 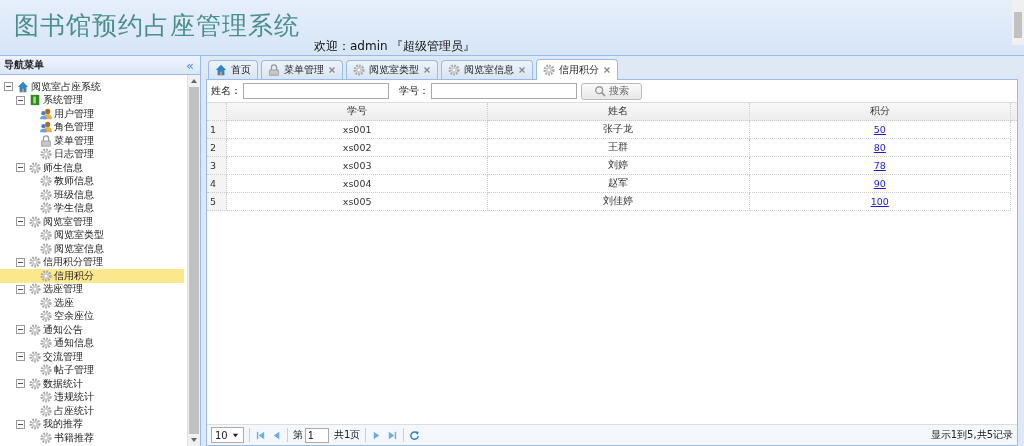 I want to click on search-icon, so click(x=600, y=91).